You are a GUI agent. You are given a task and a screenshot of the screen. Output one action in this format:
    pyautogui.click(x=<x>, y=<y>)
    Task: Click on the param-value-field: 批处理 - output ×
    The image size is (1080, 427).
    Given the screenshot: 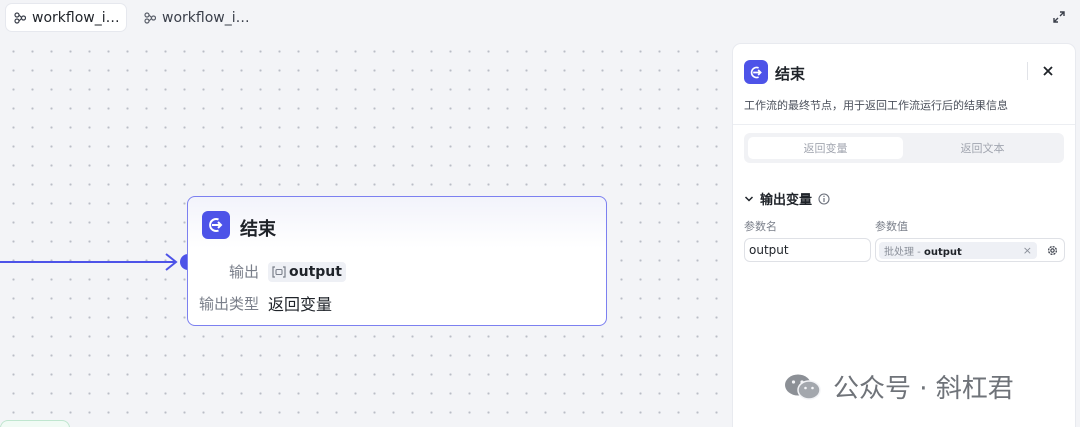 What is the action you would take?
    pyautogui.click(x=970, y=250)
    